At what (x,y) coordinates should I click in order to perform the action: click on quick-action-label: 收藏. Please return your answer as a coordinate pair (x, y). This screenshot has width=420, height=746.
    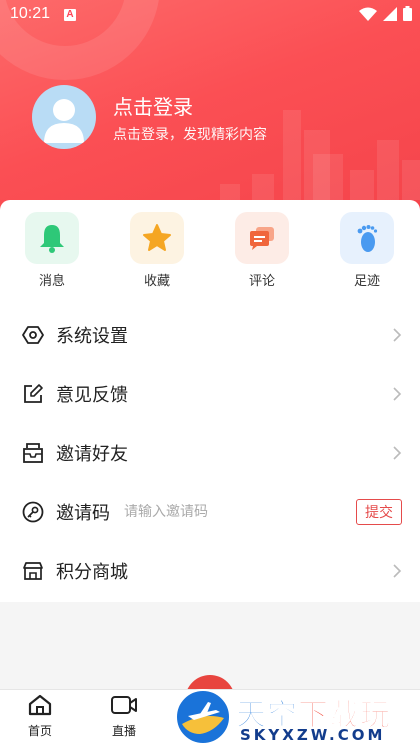
    Looking at the image, I should click on (156, 281).